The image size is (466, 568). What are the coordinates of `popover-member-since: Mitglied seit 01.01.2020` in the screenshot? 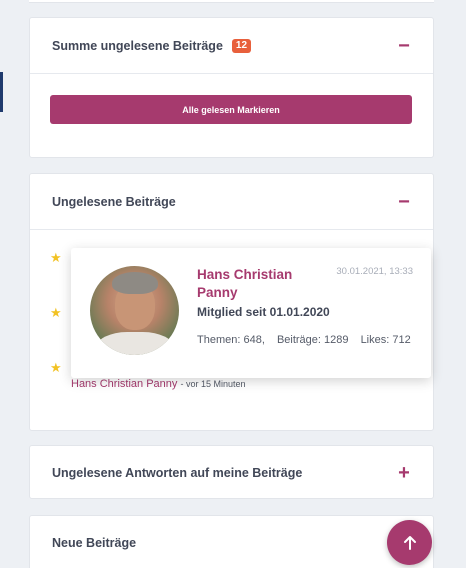 It's located at (263, 312).